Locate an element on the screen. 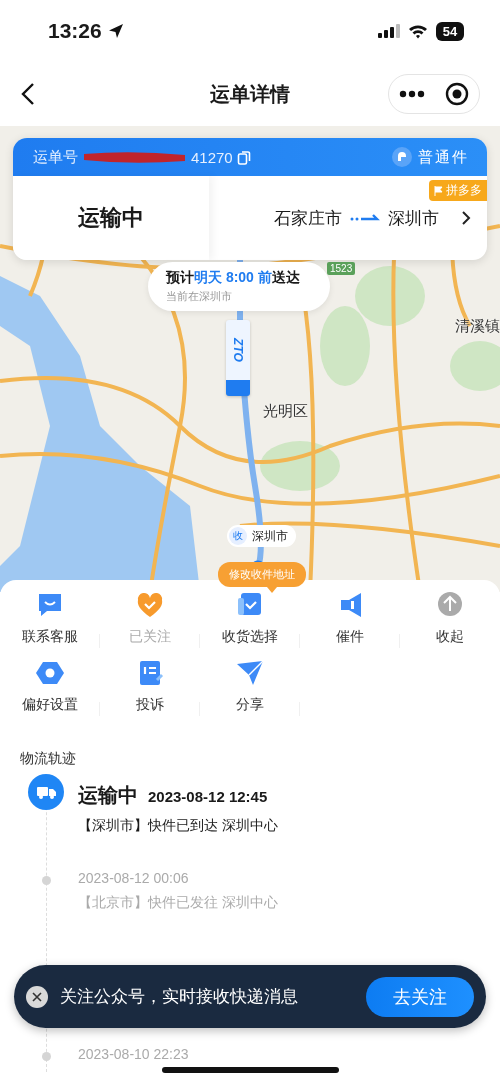  event-detail: 【深圳市】快件已到达 深圳中心 is located at coordinates (178, 826).